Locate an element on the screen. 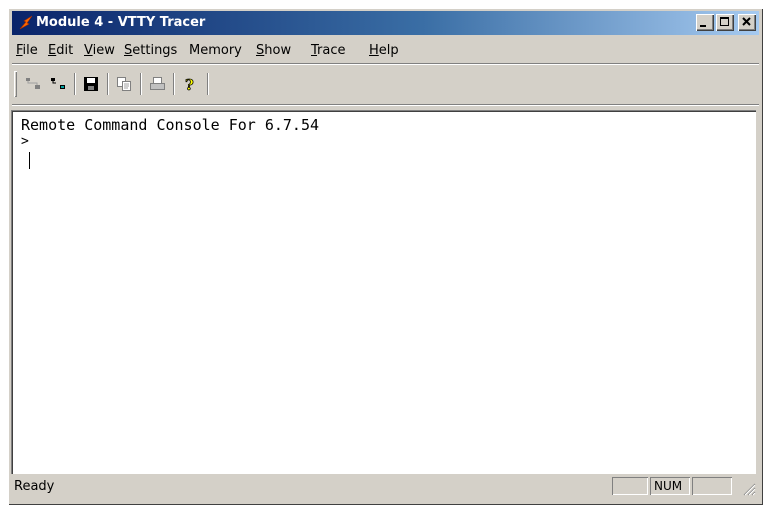 The image size is (768, 510). connect-icon is located at coordinates (33, 83).